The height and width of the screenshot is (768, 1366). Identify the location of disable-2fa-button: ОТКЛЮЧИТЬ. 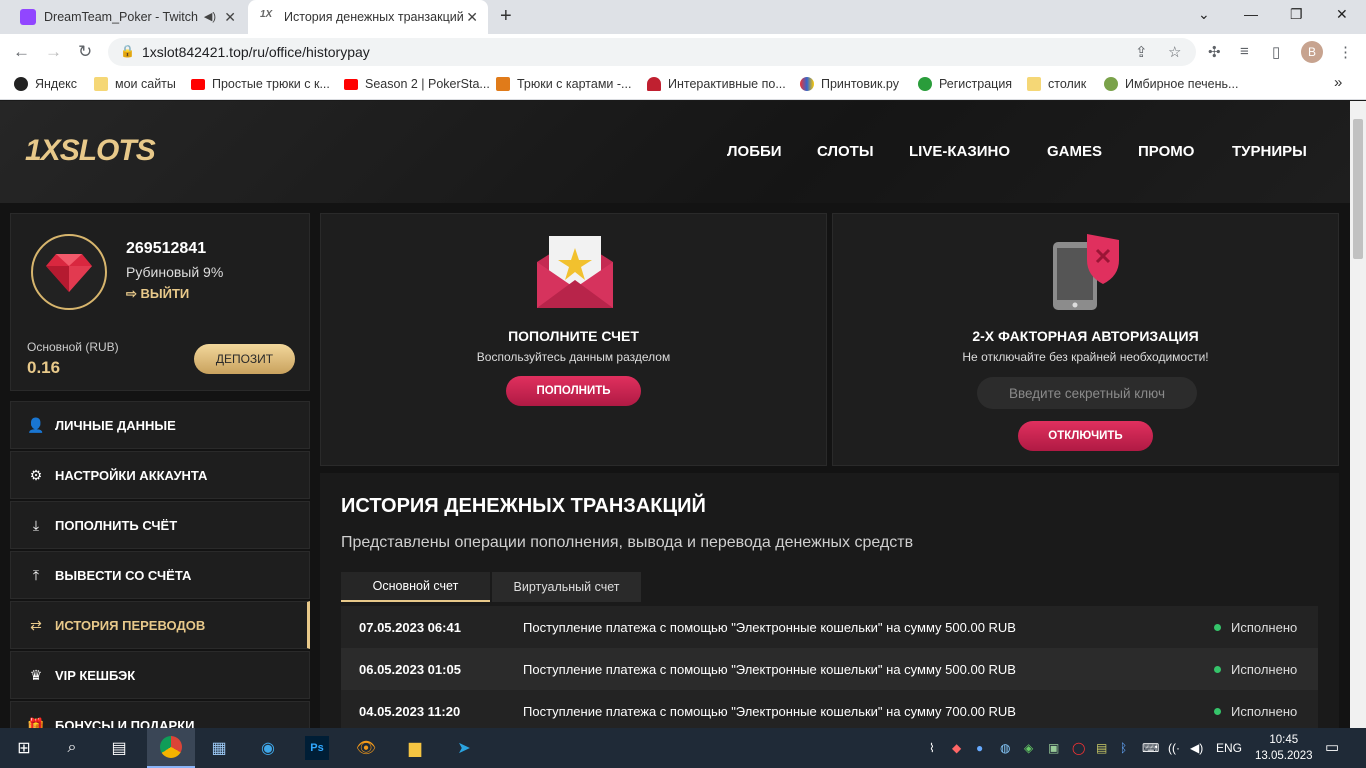
(1085, 436).